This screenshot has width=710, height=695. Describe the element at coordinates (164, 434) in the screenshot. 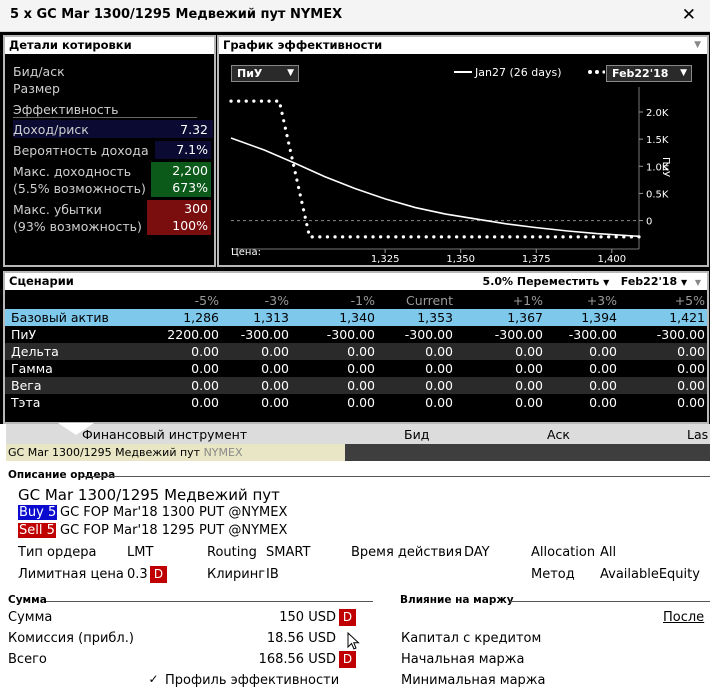

I see `instrument-col-header: Финансовый инструмент` at that location.